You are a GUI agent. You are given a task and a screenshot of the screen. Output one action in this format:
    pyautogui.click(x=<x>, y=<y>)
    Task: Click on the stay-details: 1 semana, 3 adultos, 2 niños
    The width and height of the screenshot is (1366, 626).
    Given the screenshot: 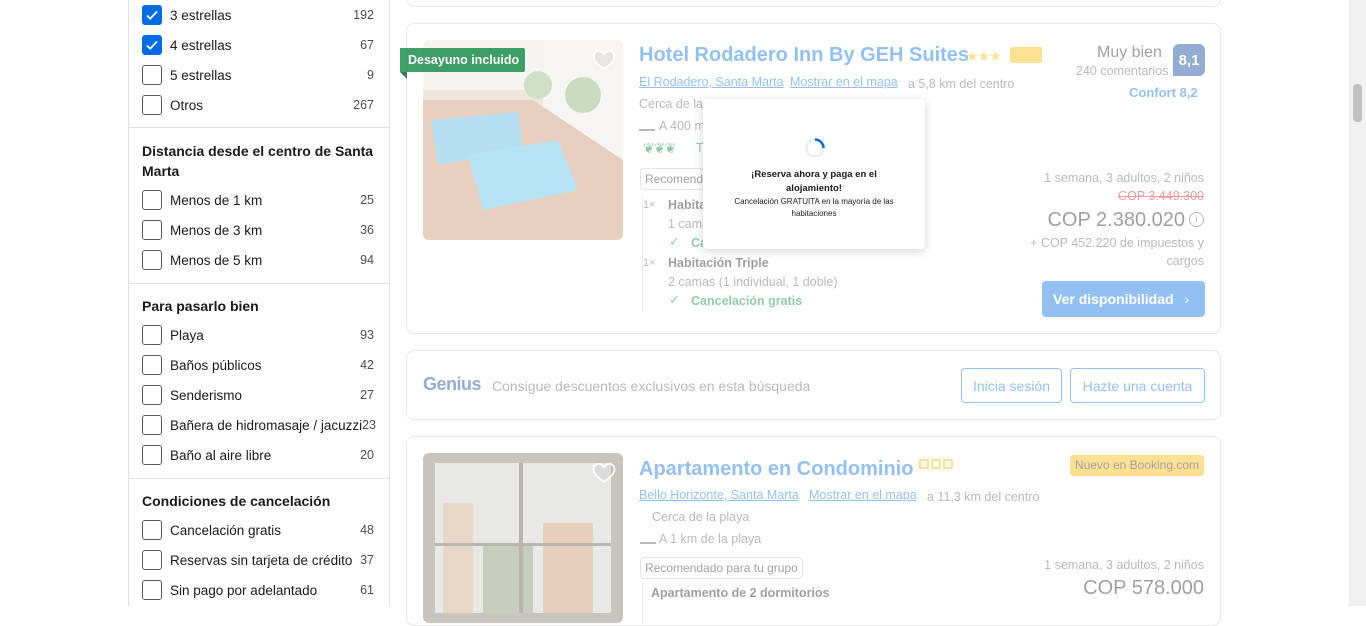 What is the action you would take?
    pyautogui.click(x=1124, y=178)
    